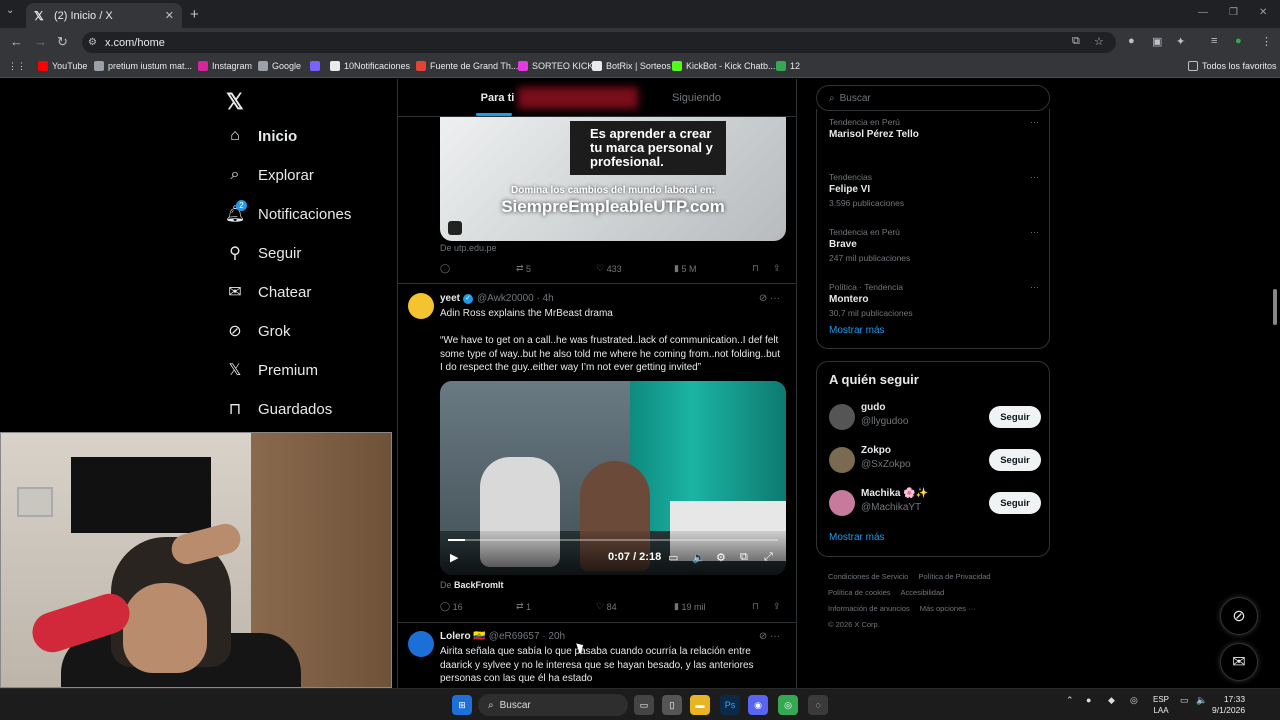 This screenshot has width=1280, height=720. Describe the element at coordinates (934, 130) in the screenshot. I see `trend-item: Tendencia en Perú Marisol Pérez Tello ···` at that location.